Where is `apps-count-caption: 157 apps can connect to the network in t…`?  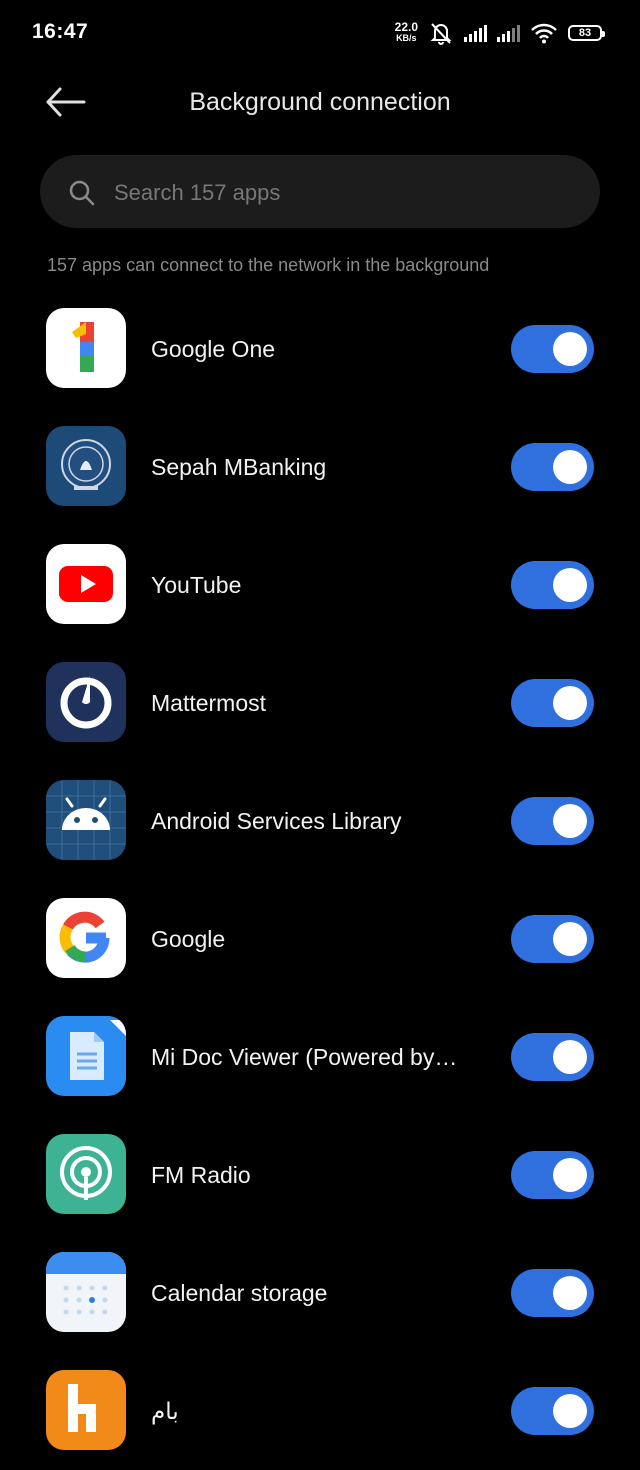 apps-count-caption: 157 apps can connect to the network in t… is located at coordinates (268, 265).